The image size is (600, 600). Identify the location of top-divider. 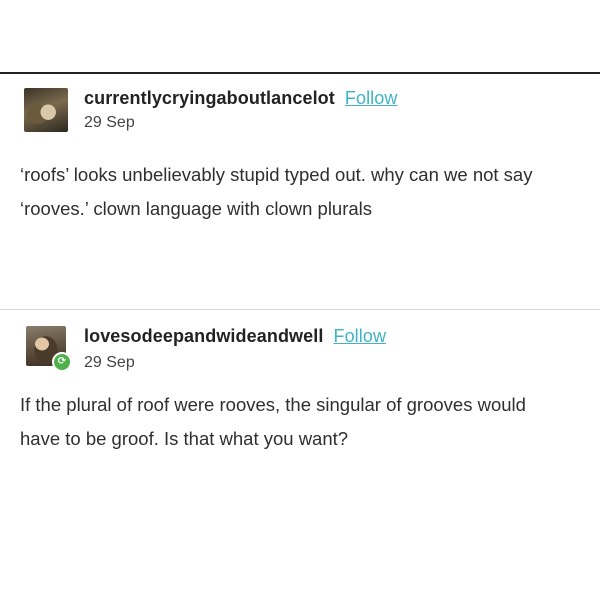
(300, 73).